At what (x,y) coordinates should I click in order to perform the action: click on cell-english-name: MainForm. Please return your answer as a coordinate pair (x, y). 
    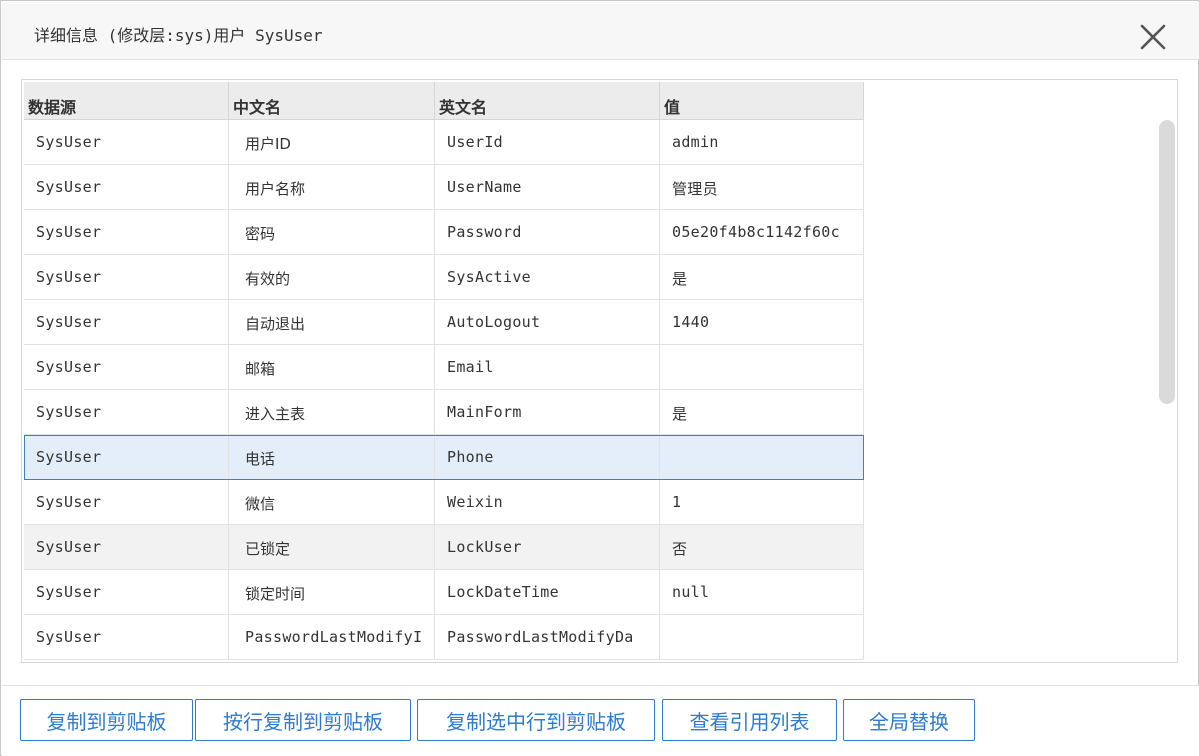
    Looking at the image, I should click on (547, 412).